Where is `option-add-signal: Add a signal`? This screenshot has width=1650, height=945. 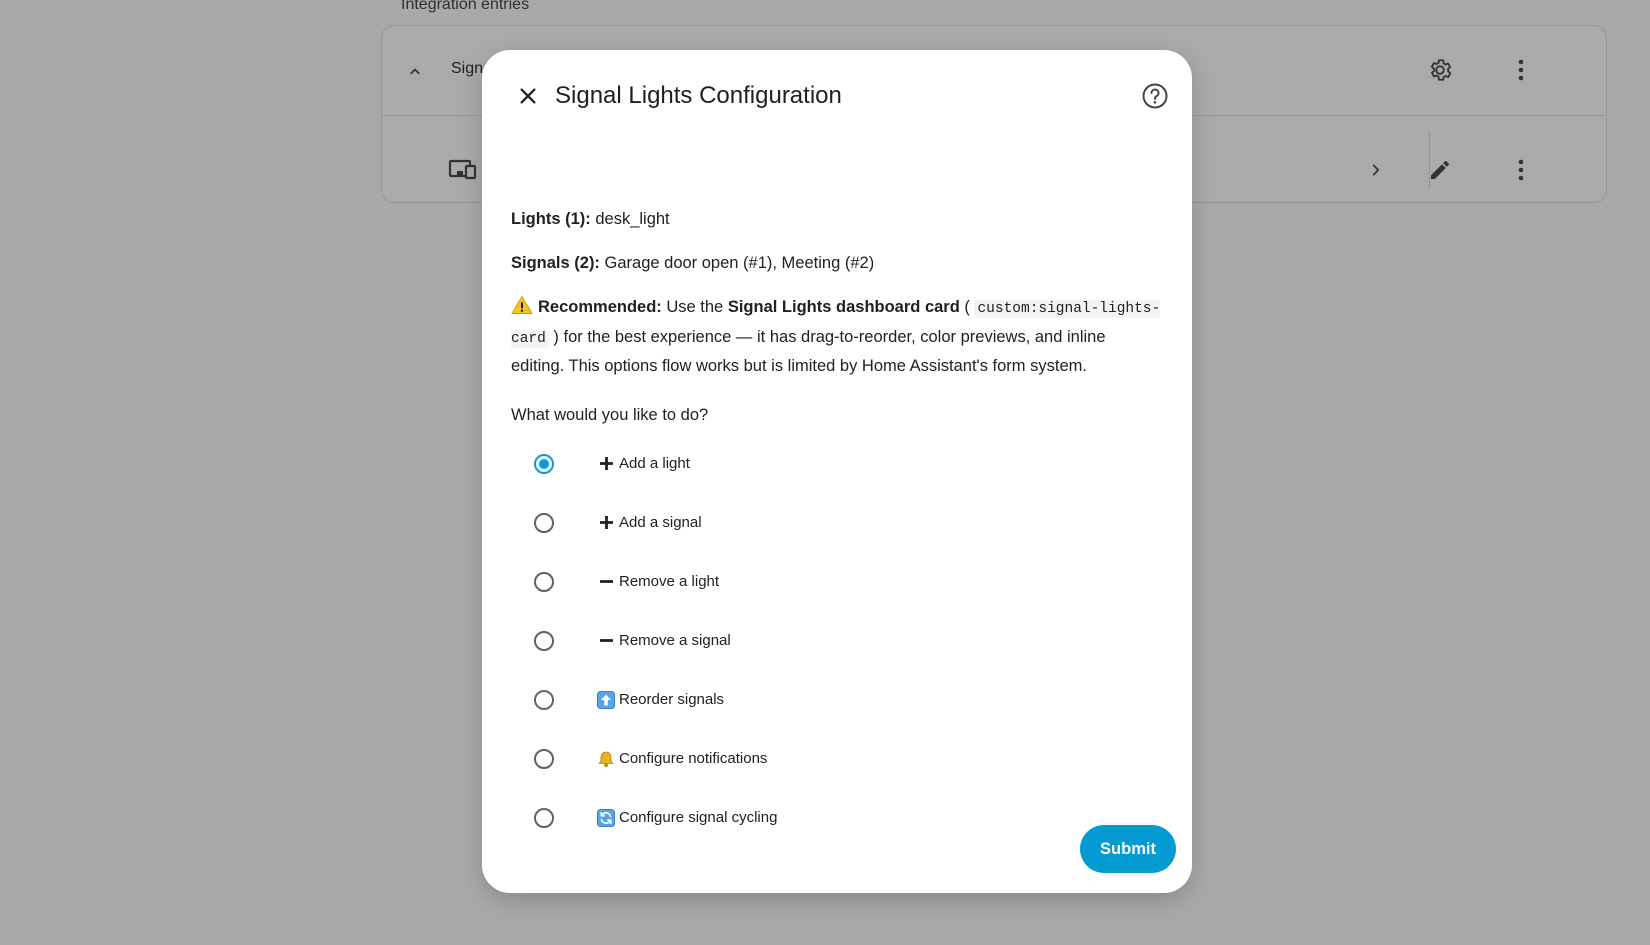
option-add-signal: Add a signal is located at coordinates (822, 522).